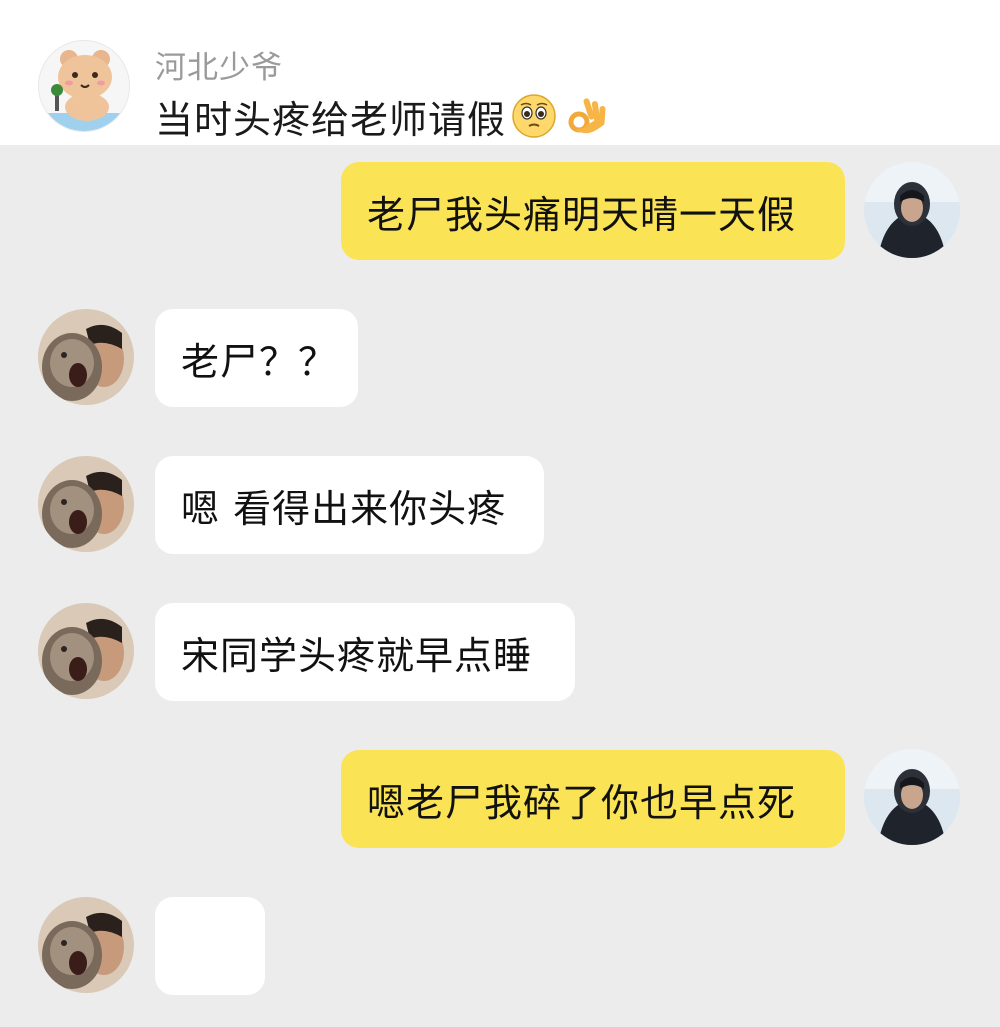 This screenshot has width=1000, height=1027. What do you see at coordinates (582, 214) in the screenshot?
I see `message-text: 老尸我头痛明天晴一天假` at bounding box center [582, 214].